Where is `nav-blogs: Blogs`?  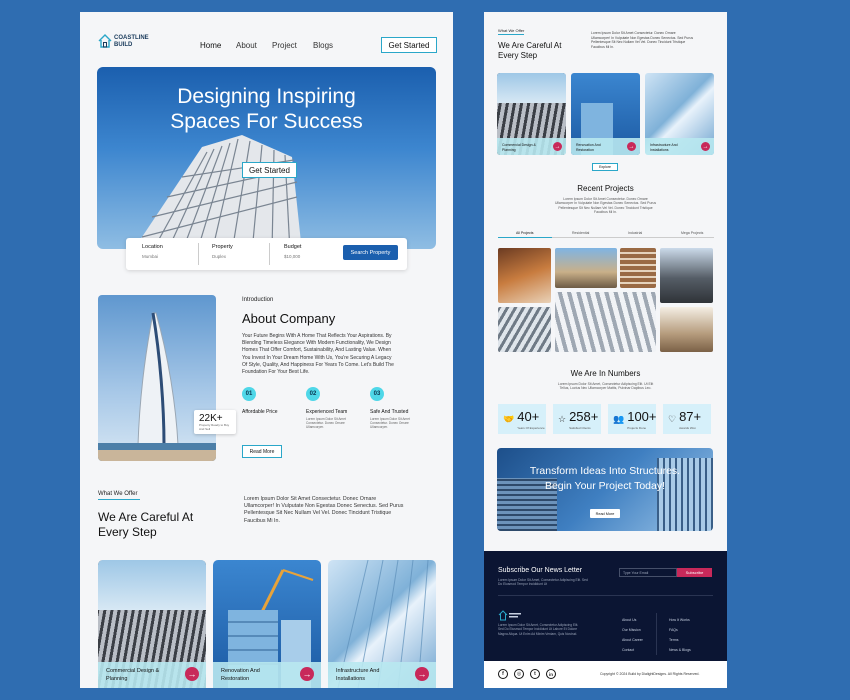 nav-blogs: Blogs is located at coordinates (323, 45).